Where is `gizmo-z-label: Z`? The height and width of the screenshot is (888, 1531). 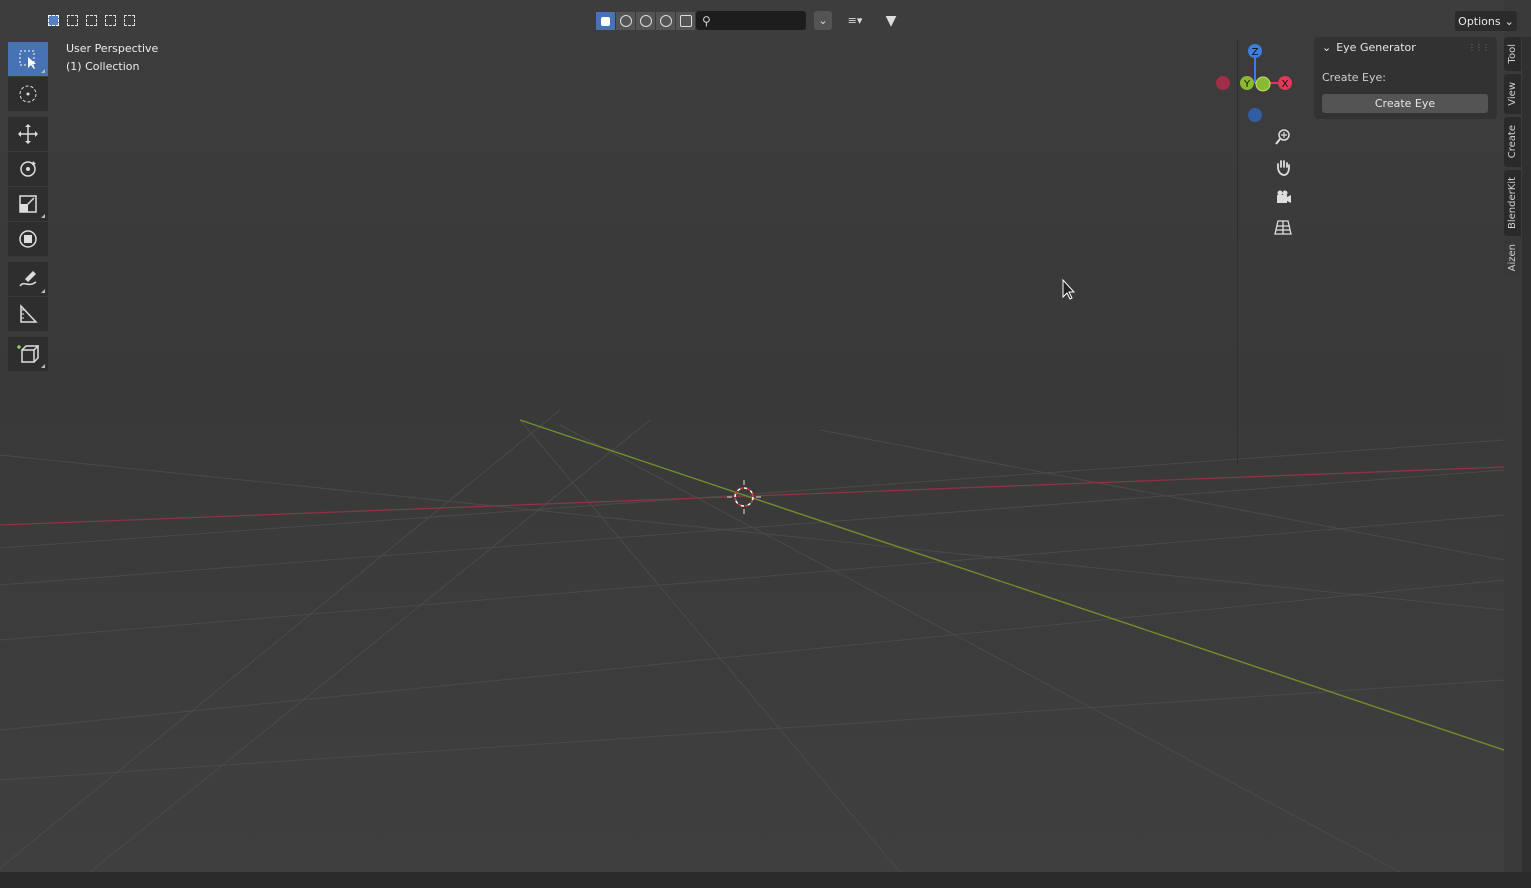
gizmo-z-label: Z is located at coordinates (1255, 52).